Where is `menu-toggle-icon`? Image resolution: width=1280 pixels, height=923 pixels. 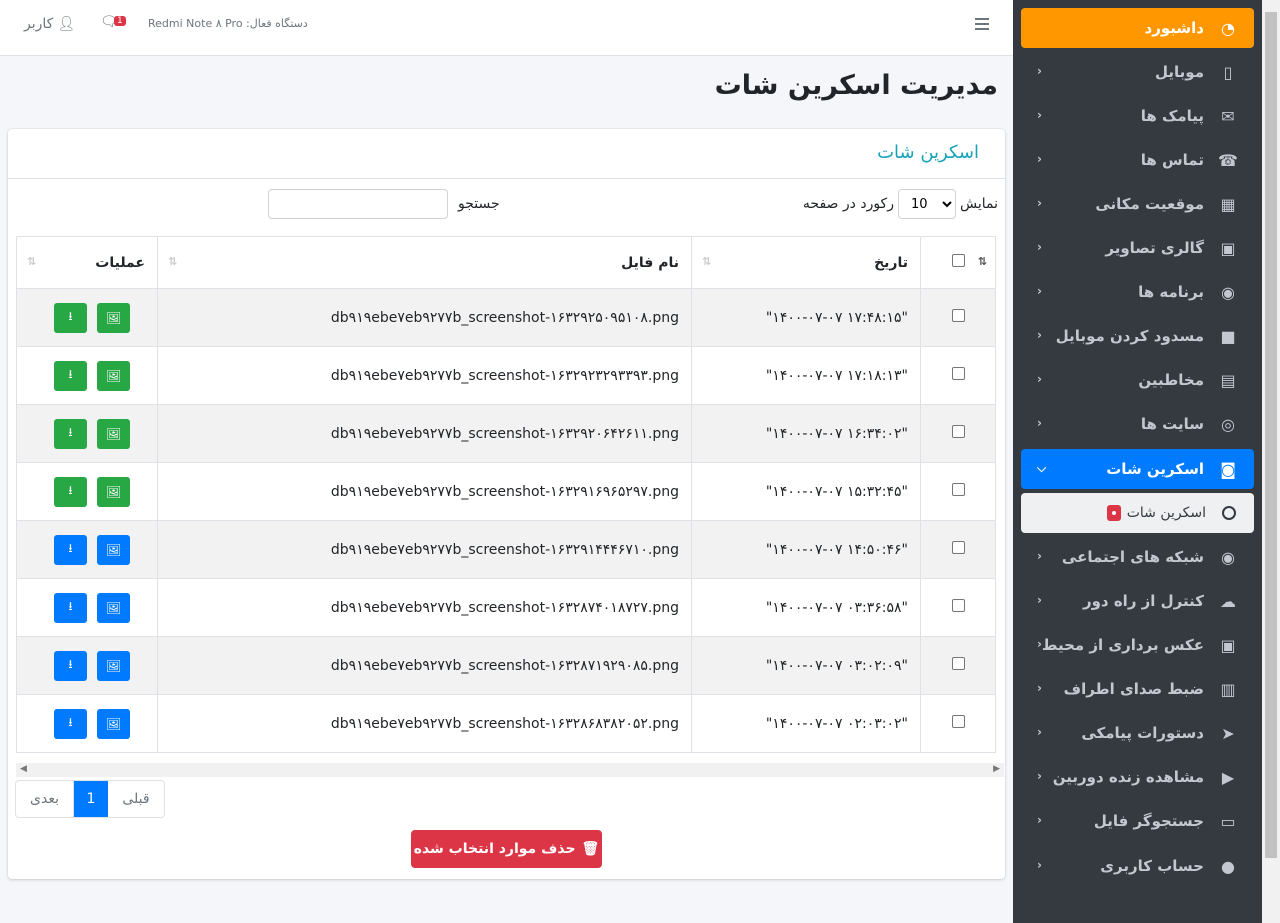
menu-toggle-icon is located at coordinates (982, 24).